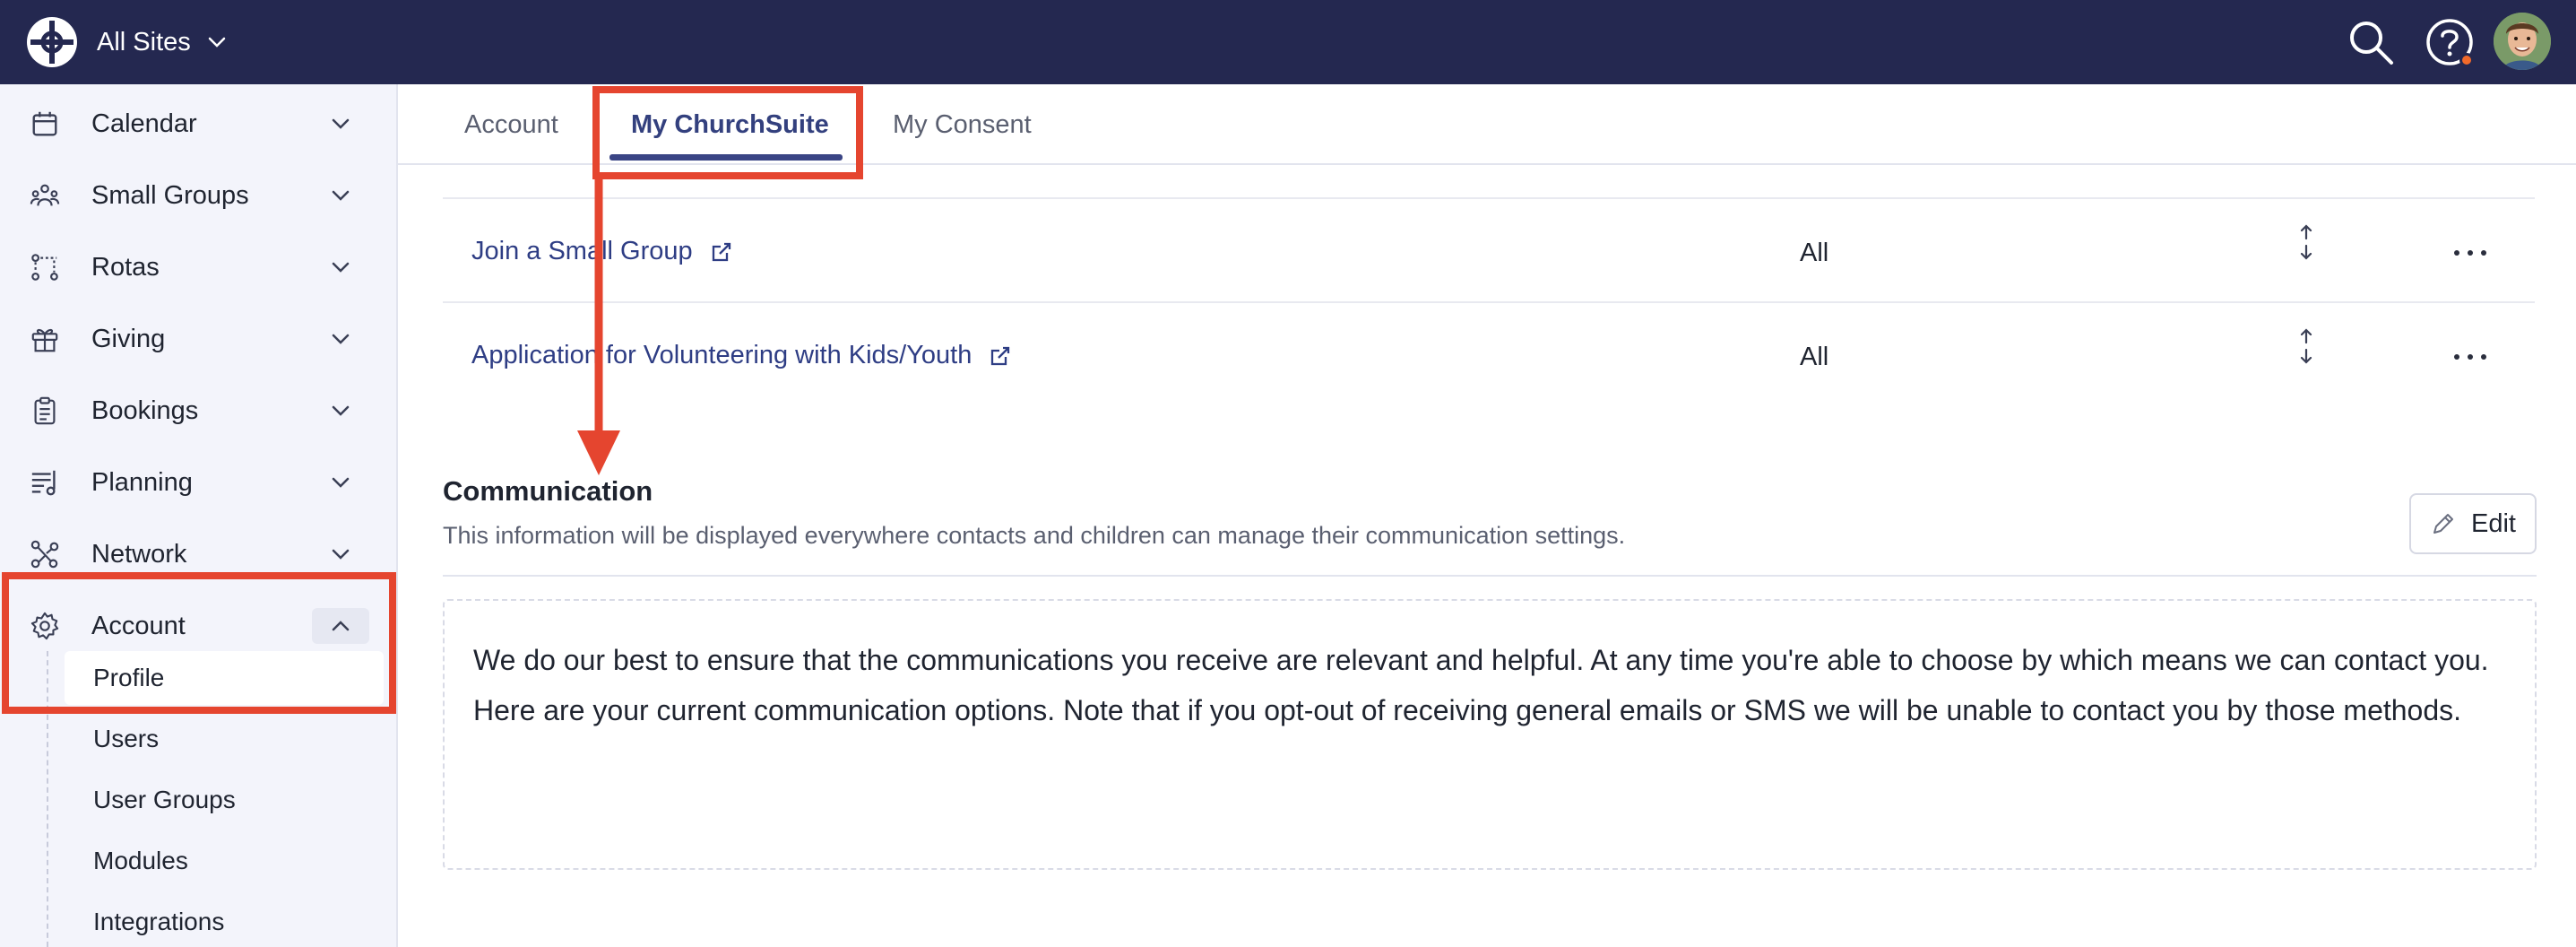  I want to click on active-tab-indicator, so click(726, 157).